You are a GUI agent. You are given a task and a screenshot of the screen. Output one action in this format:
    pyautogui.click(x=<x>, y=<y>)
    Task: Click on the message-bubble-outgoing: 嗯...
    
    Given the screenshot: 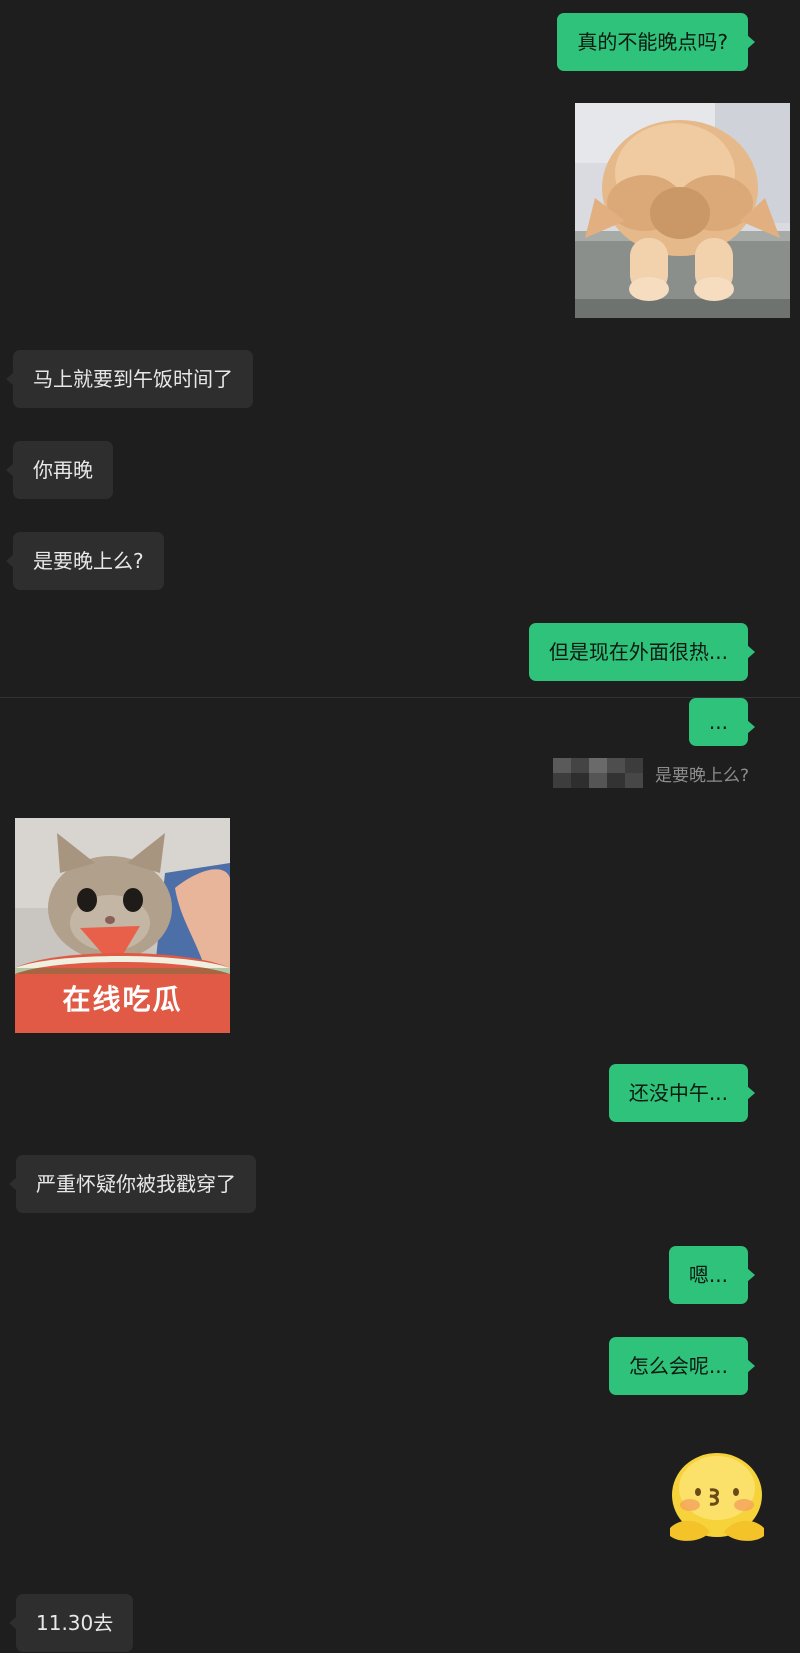 What is the action you would take?
    pyautogui.click(x=712, y=1275)
    